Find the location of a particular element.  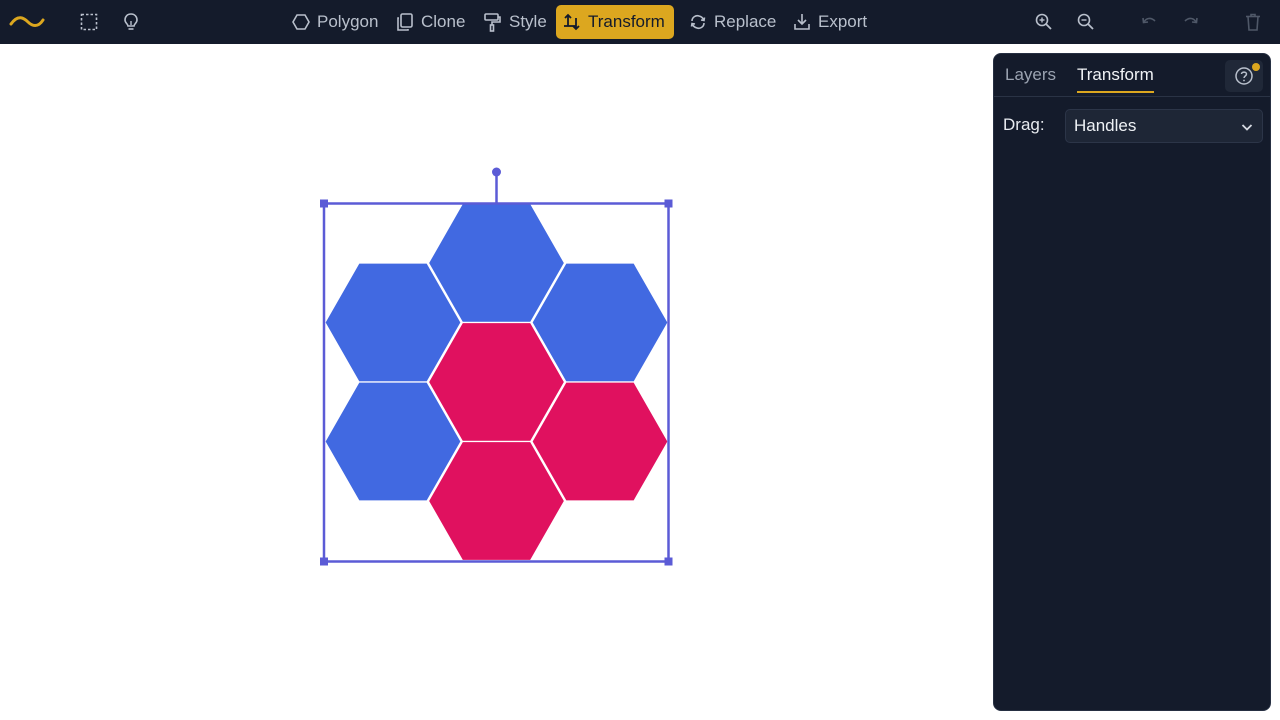

rotate-handle is located at coordinates (496, 172).